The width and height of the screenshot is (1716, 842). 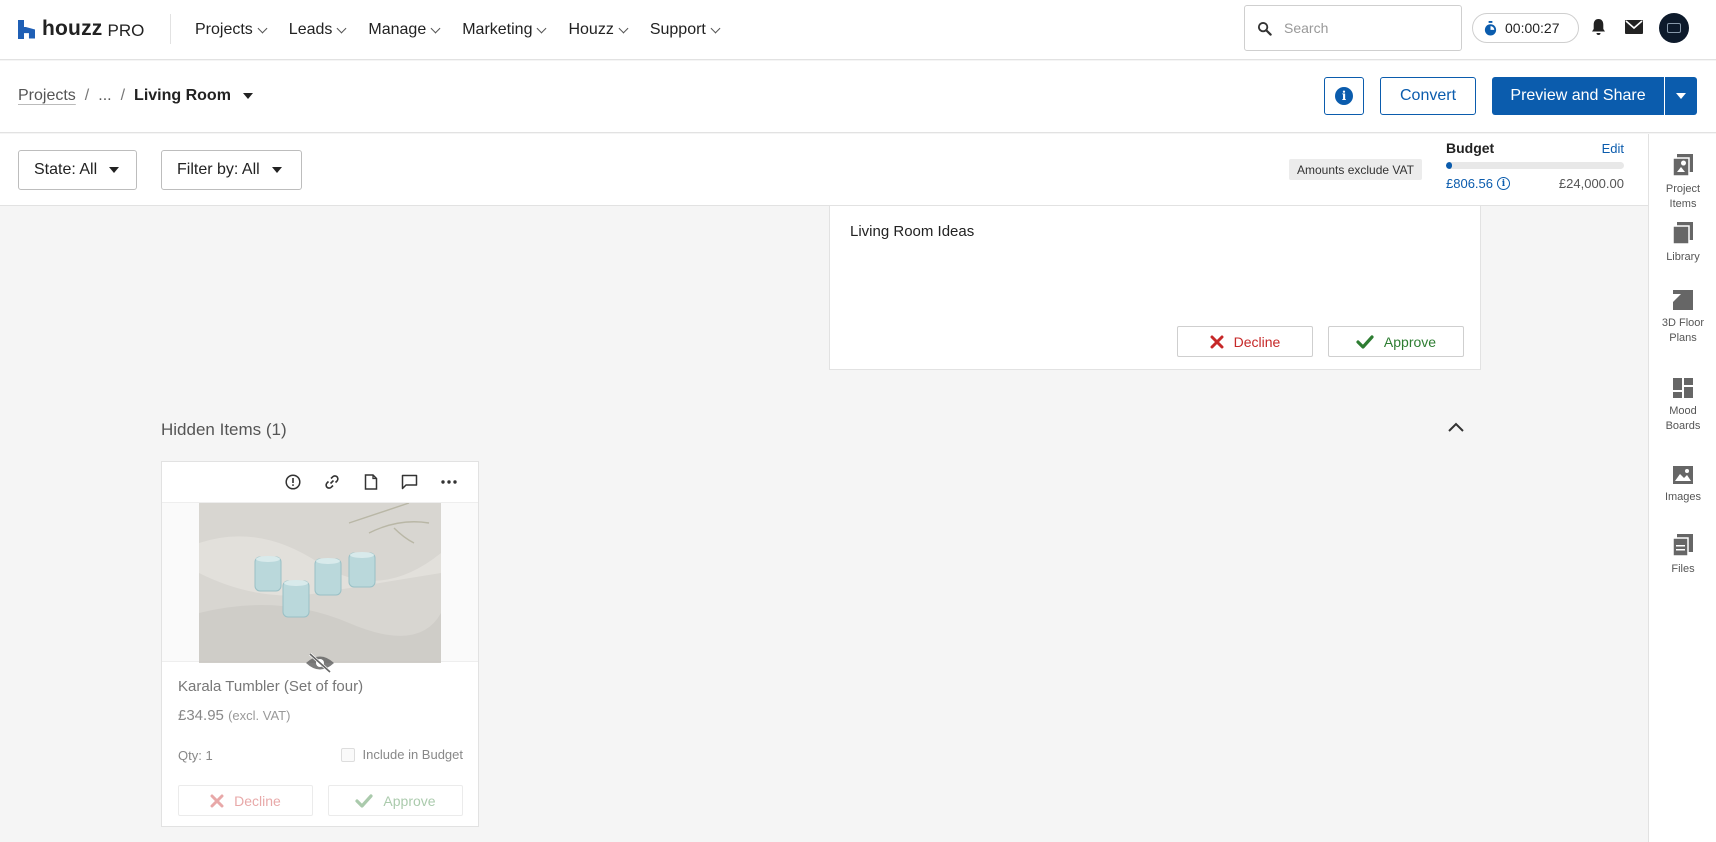 I want to click on budget-edit-link: Edit, so click(x=1613, y=148).